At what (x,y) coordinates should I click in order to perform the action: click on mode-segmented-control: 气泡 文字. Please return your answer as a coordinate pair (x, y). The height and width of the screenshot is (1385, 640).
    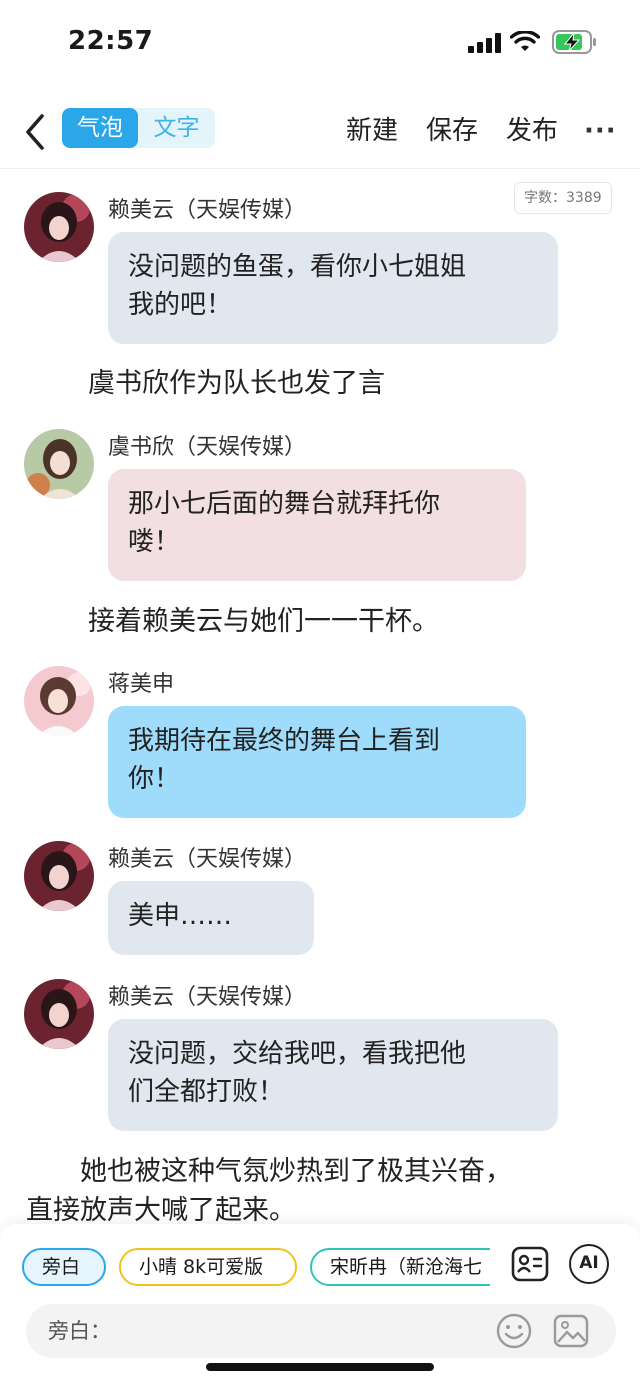
    Looking at the image, I should click on (138, 128).